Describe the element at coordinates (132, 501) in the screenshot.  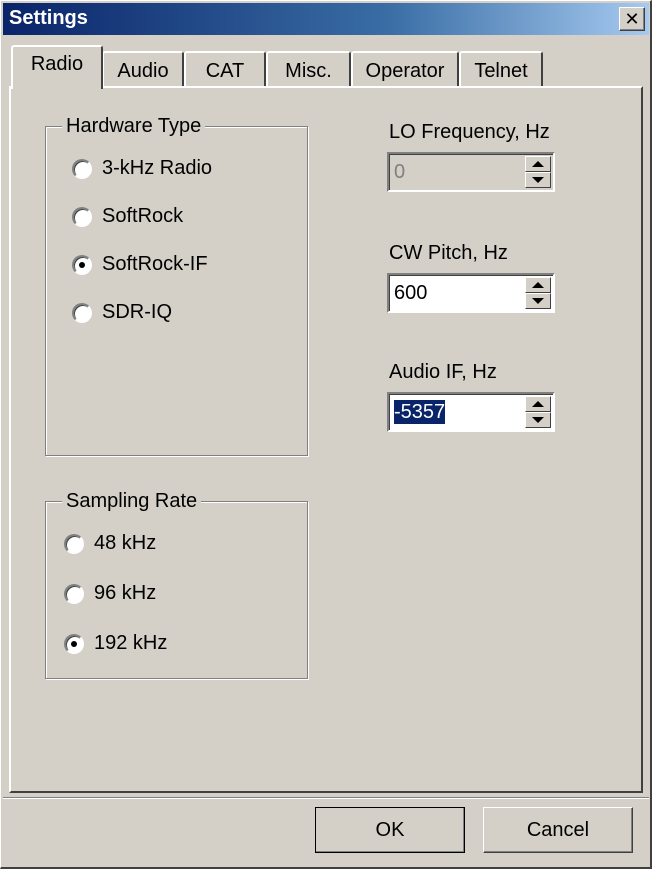
I see `sampling-rate-title: Sampling Rate` at that location.